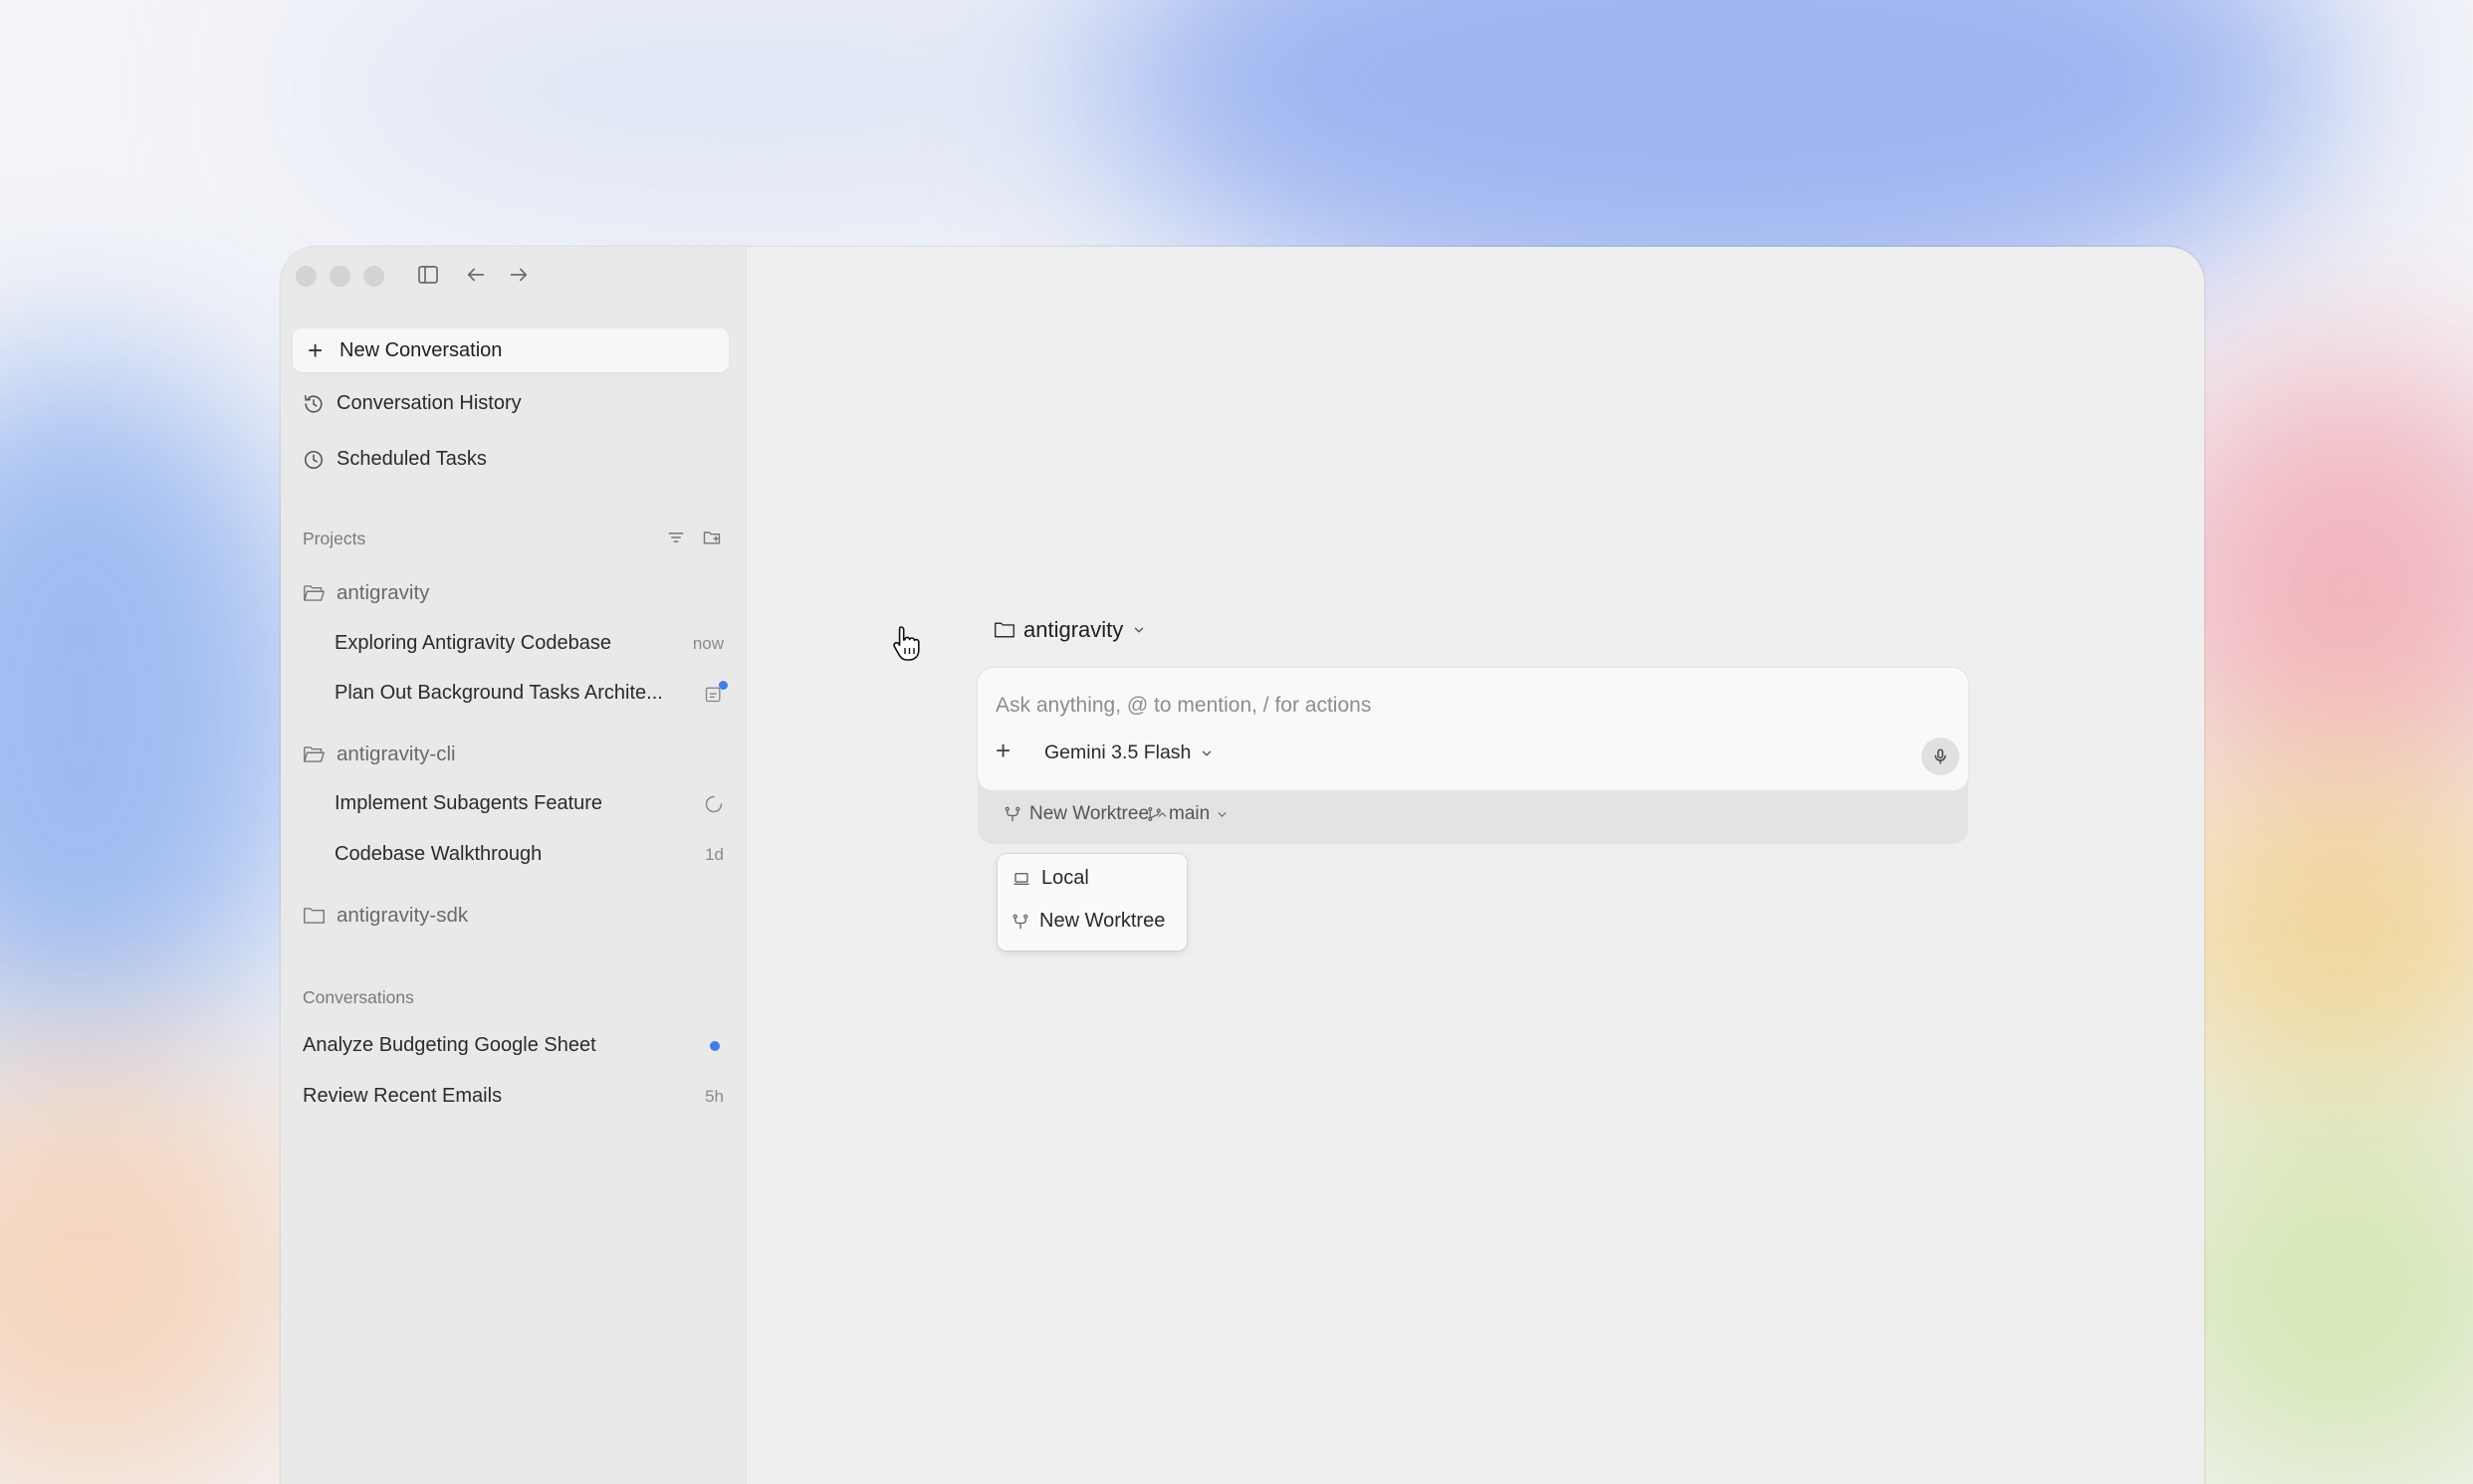  What do you see at coordinates (716, 692) in the screenshot?
I see `notification-icon` at bounding box center [716, 692].